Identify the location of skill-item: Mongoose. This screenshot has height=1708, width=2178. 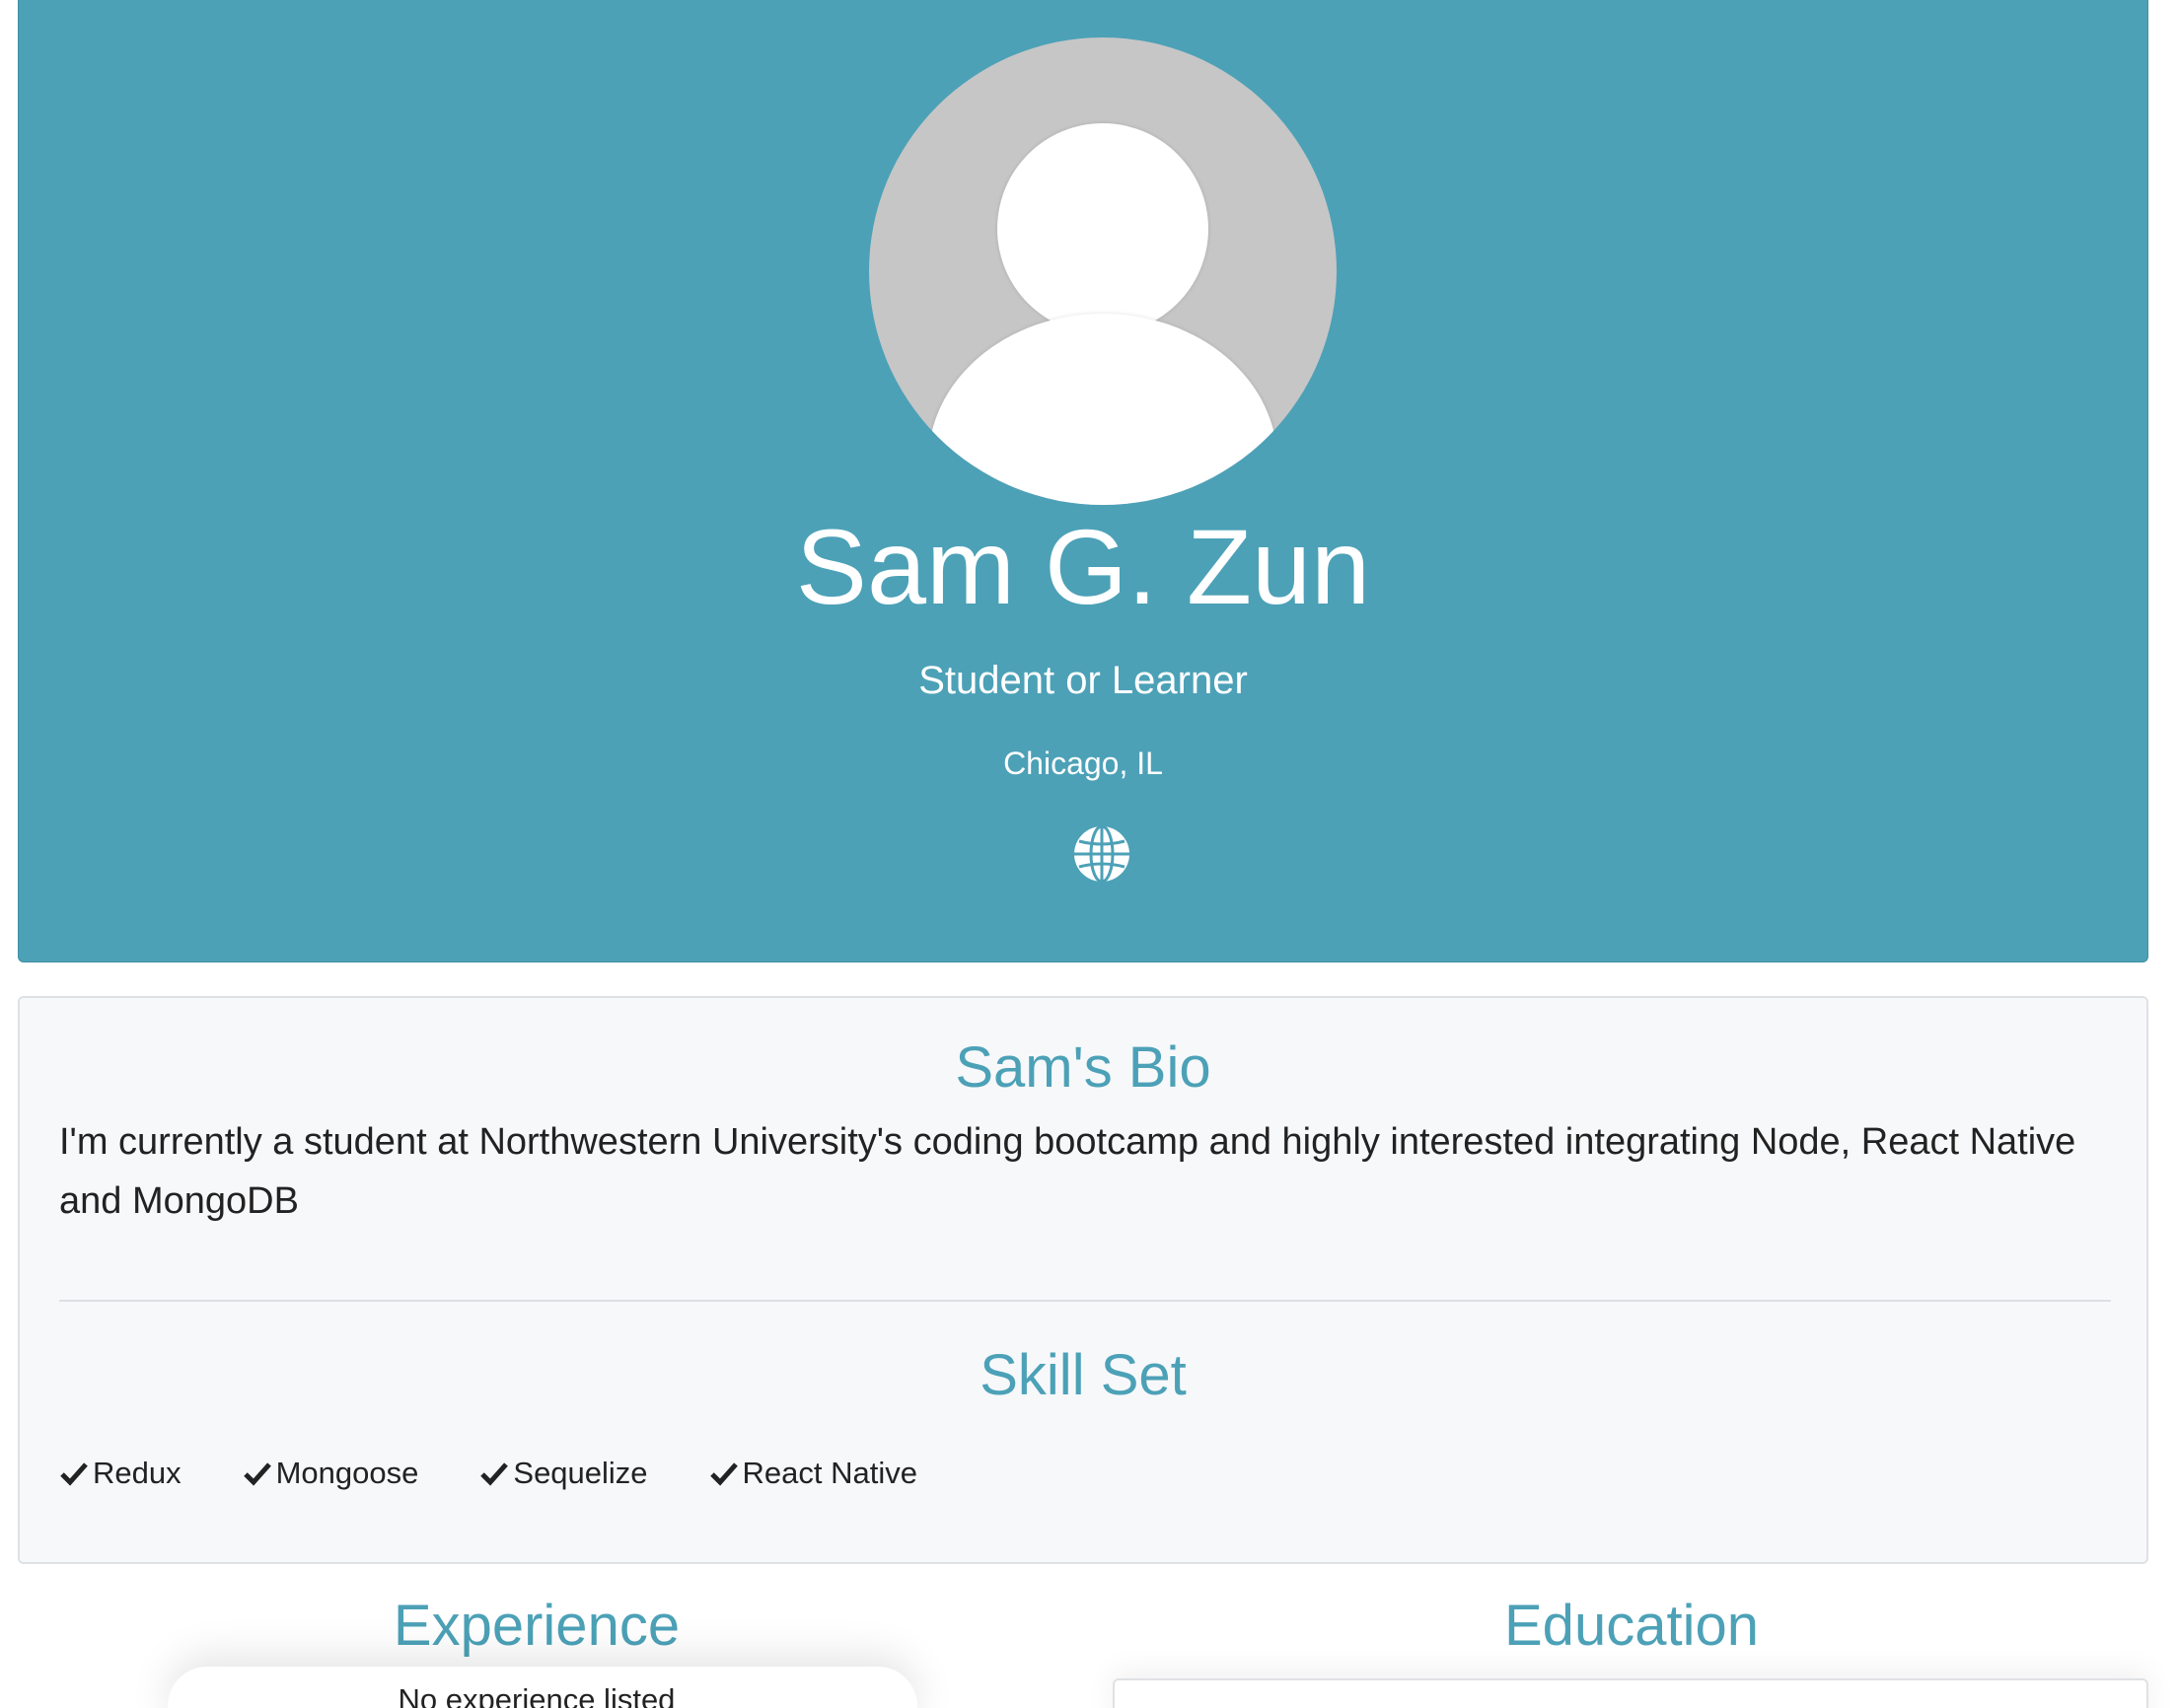
(331, 1473).